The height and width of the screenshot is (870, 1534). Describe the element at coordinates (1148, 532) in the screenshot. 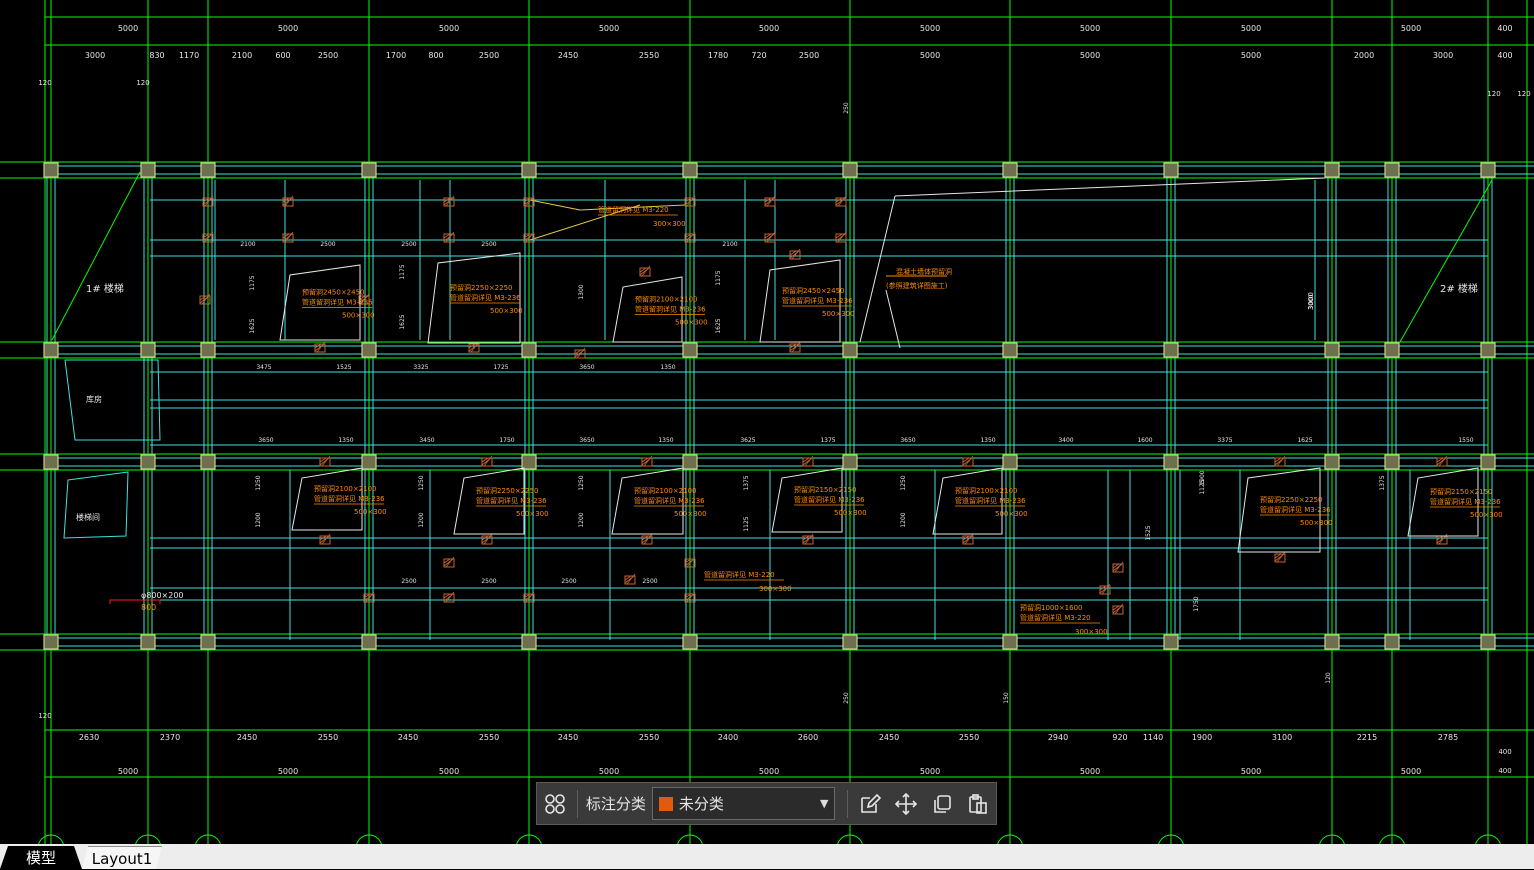

I see `dim-height: 1525` at that location.